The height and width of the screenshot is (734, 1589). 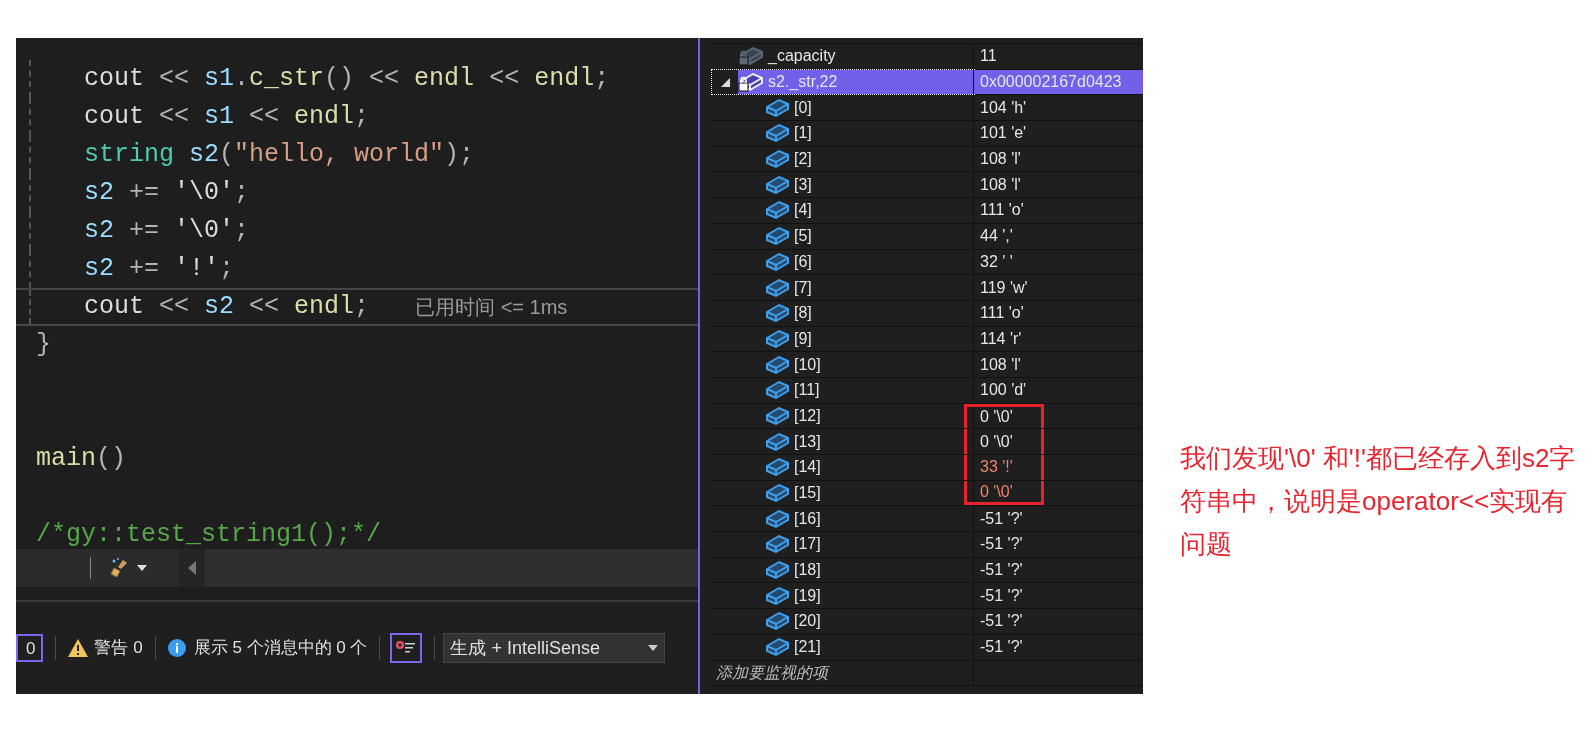 What do you see at coordinates (868, 467) in the screenshot?
I see `watch-name-cell: [14]` at bounding box center [868, 467].